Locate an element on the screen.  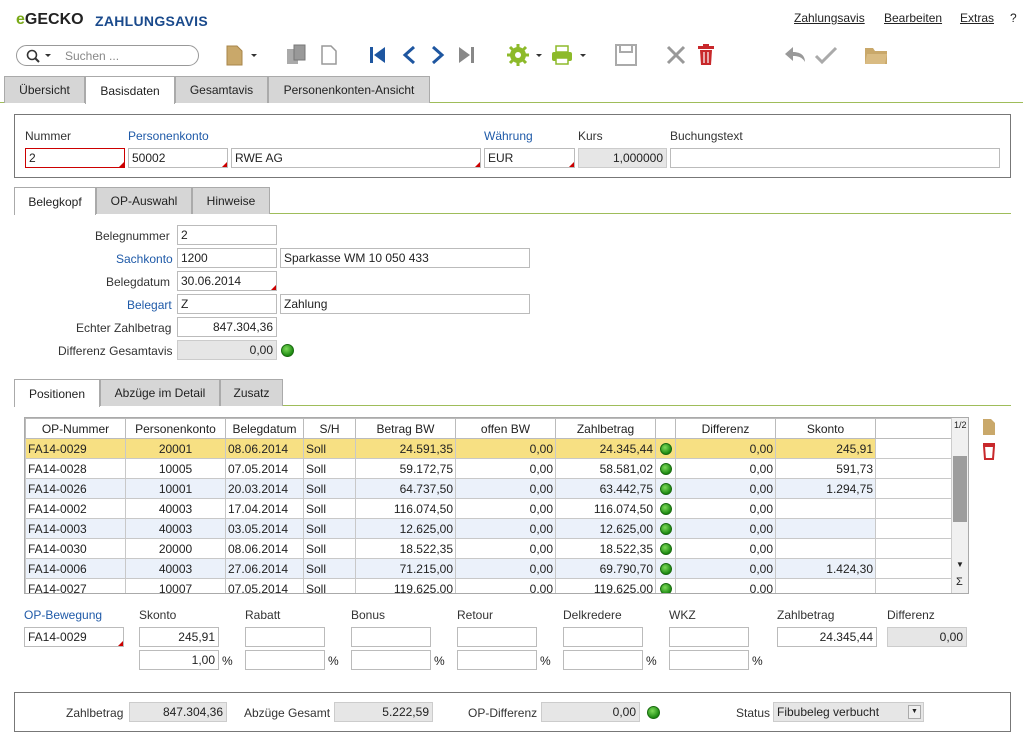
table-scrollbar: 1/2 ▼ Σ is located at coordinates (959, 505).